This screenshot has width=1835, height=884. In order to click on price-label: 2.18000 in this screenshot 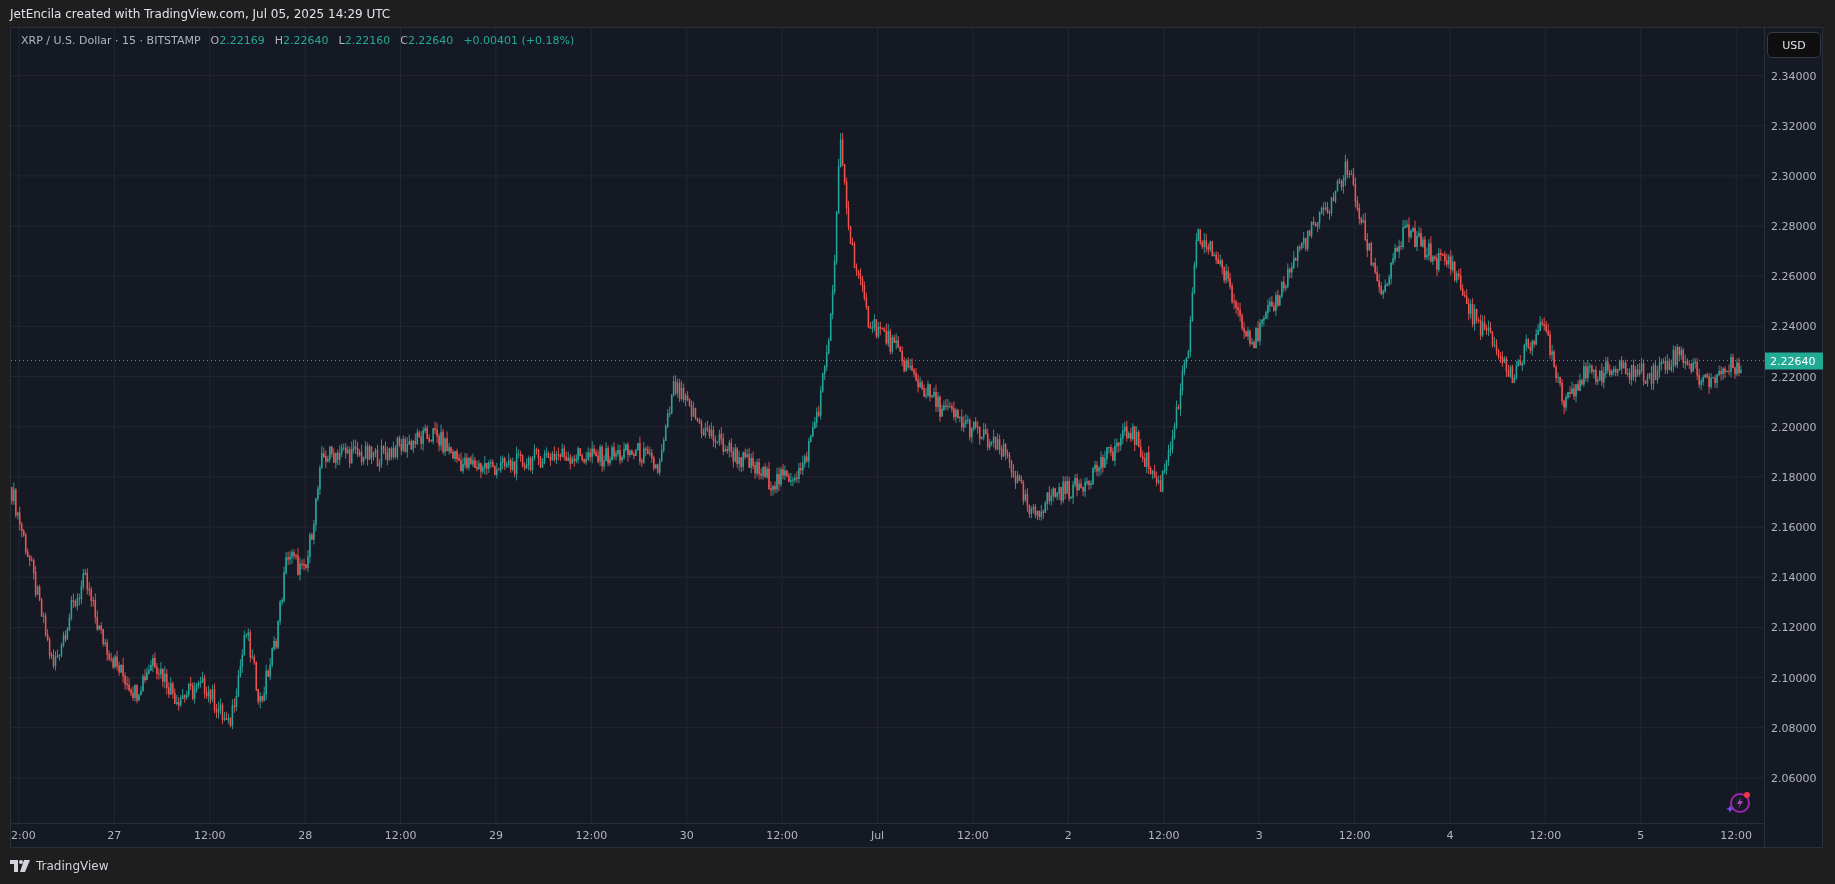, I will do `click(1794, 477)`.